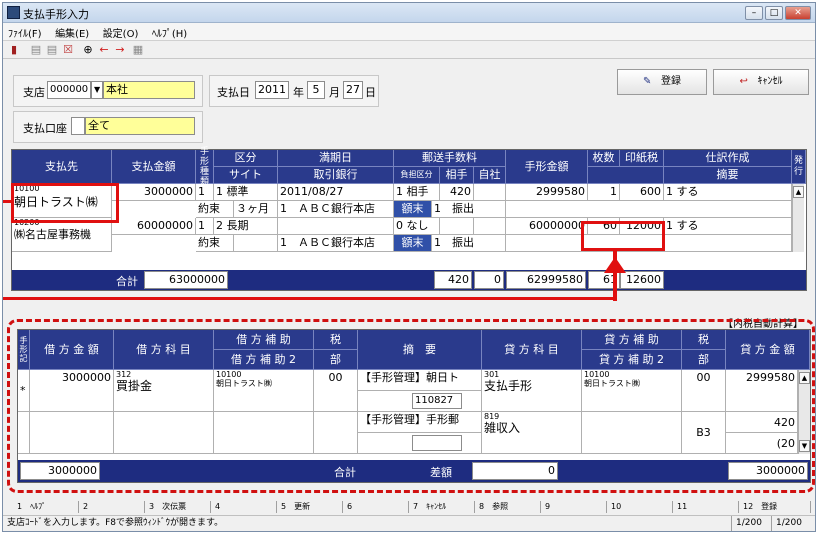  I want to click on pay-amount: 3000000, so click(154, 192).